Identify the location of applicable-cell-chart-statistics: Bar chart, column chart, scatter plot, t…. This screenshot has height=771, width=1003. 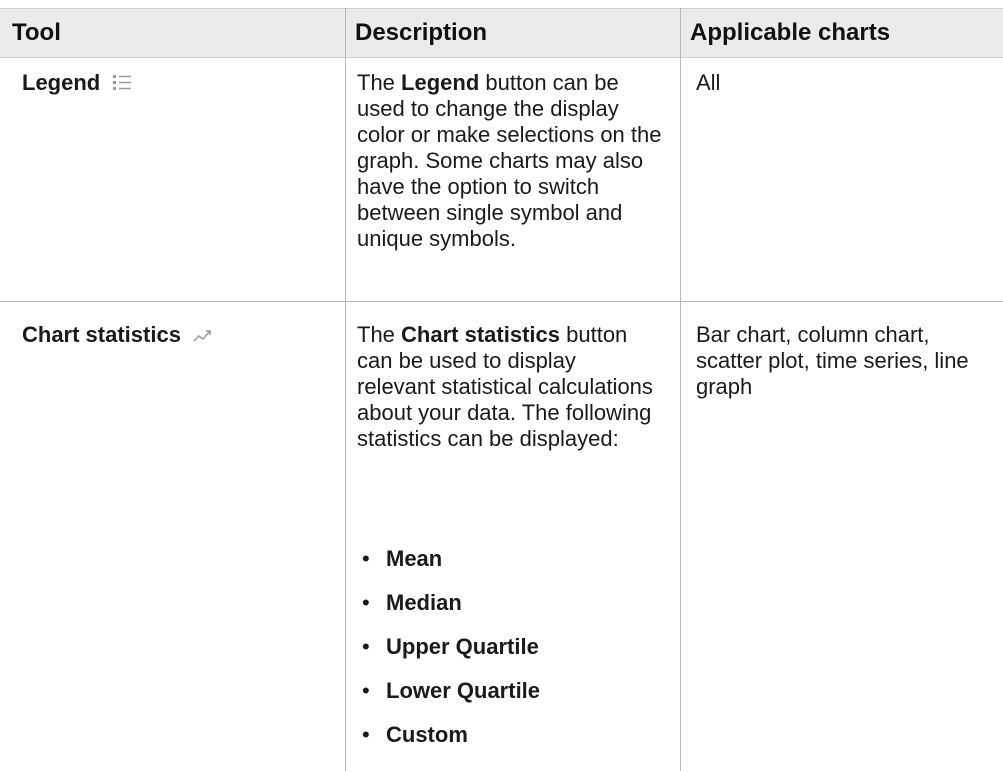
(832, 360).